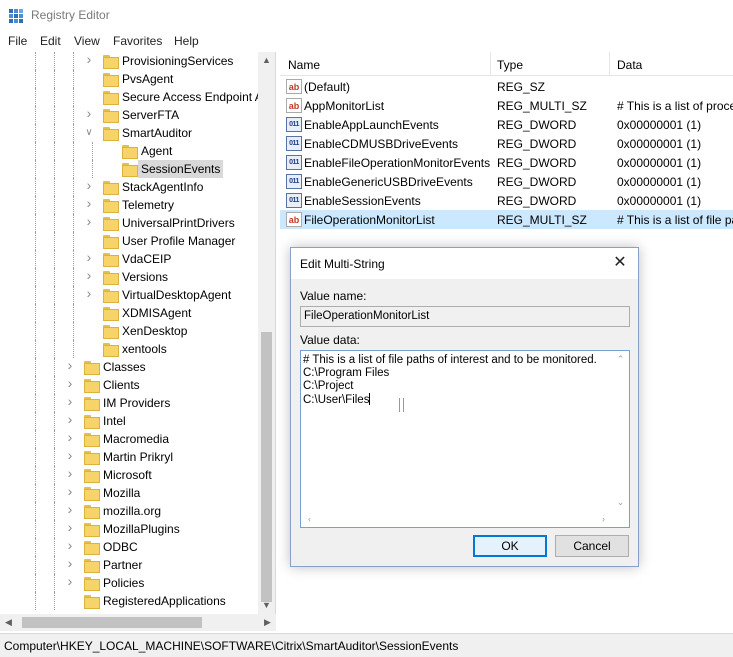 The height and width of the screenshot is (657, 733). Describe the element at coordinates (456, 519) in the screenshot. I see `value-data-horizontal-scrollbar: ‹ ›` at that location.